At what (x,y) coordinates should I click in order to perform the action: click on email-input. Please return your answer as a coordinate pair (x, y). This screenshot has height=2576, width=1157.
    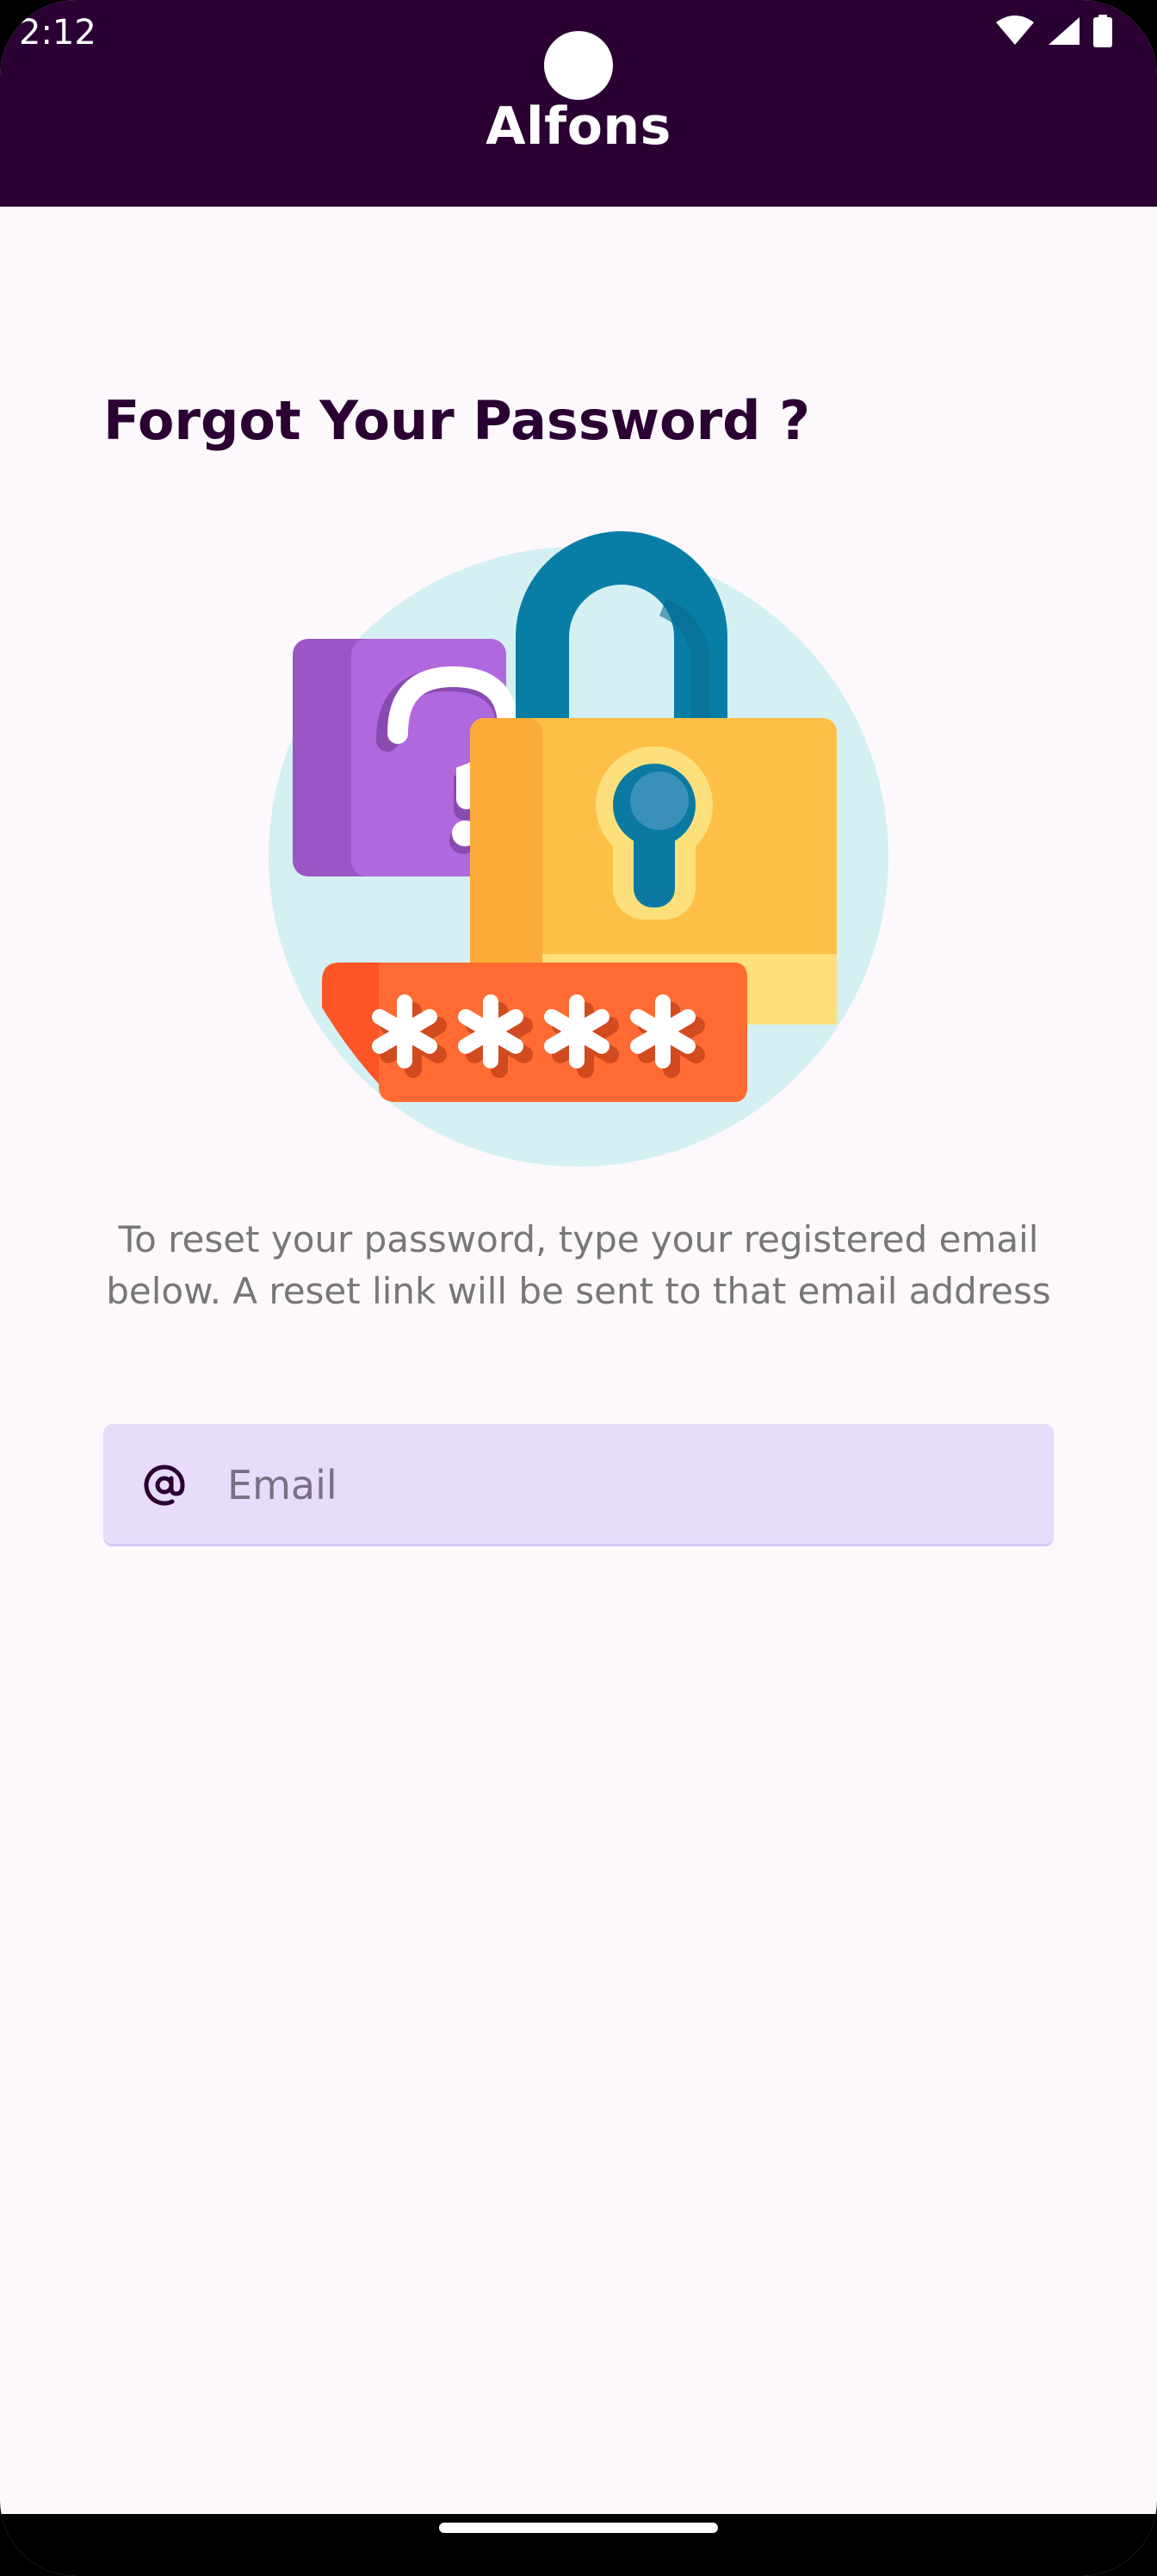
    Looking at the image, I should click on (623, 1485).